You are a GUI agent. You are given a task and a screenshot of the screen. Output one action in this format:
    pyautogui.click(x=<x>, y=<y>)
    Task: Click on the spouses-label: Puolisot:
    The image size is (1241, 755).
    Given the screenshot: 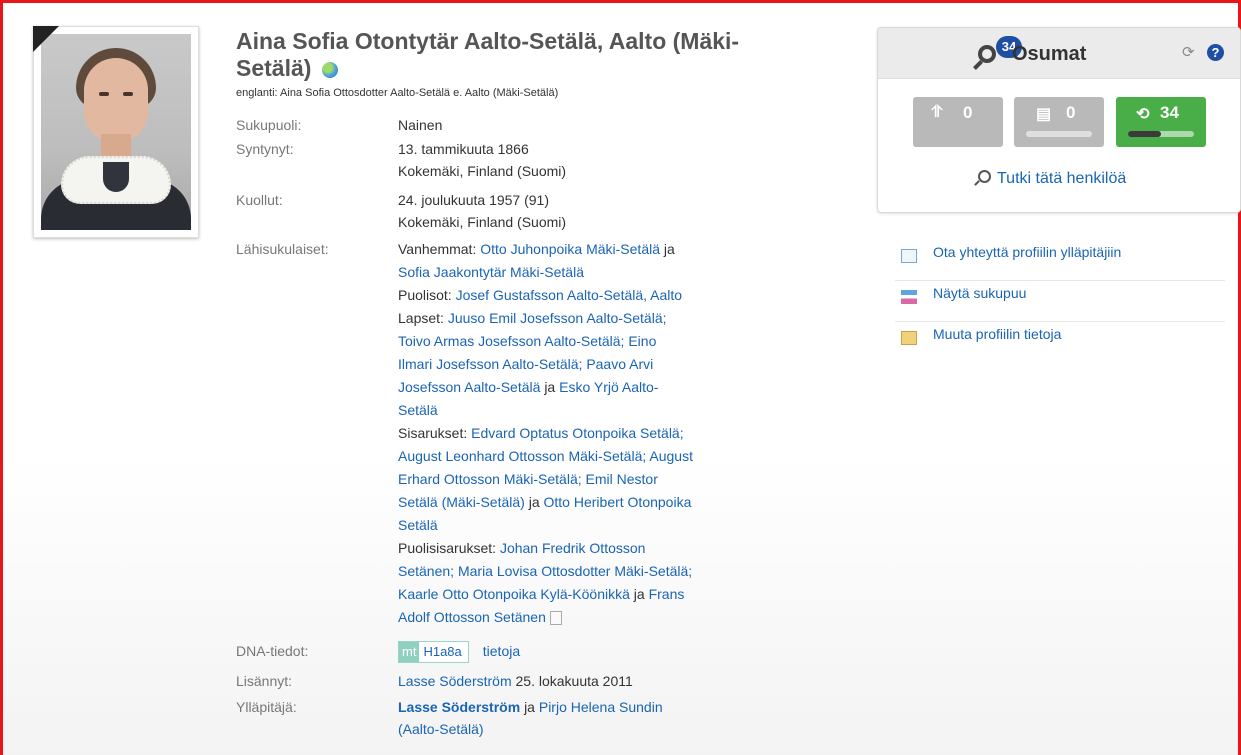 What is the action you would take?
    pyautogui.click(x=425, y=295)
    